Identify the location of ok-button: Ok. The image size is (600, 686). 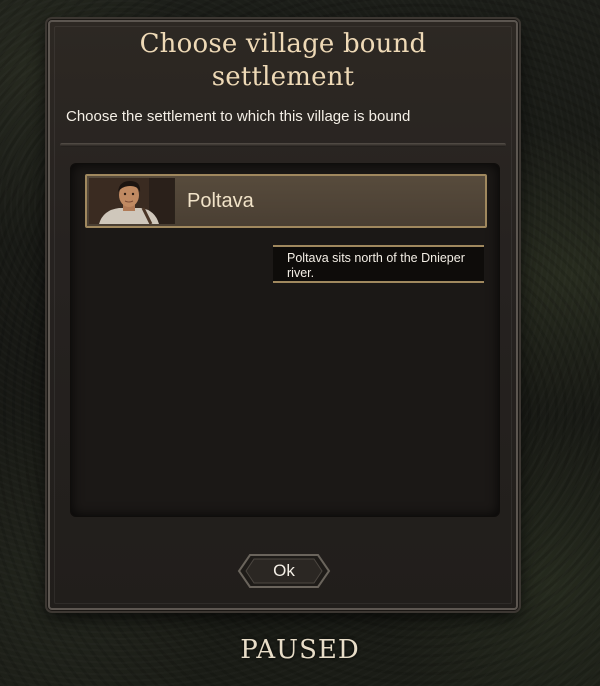
(284, 571).